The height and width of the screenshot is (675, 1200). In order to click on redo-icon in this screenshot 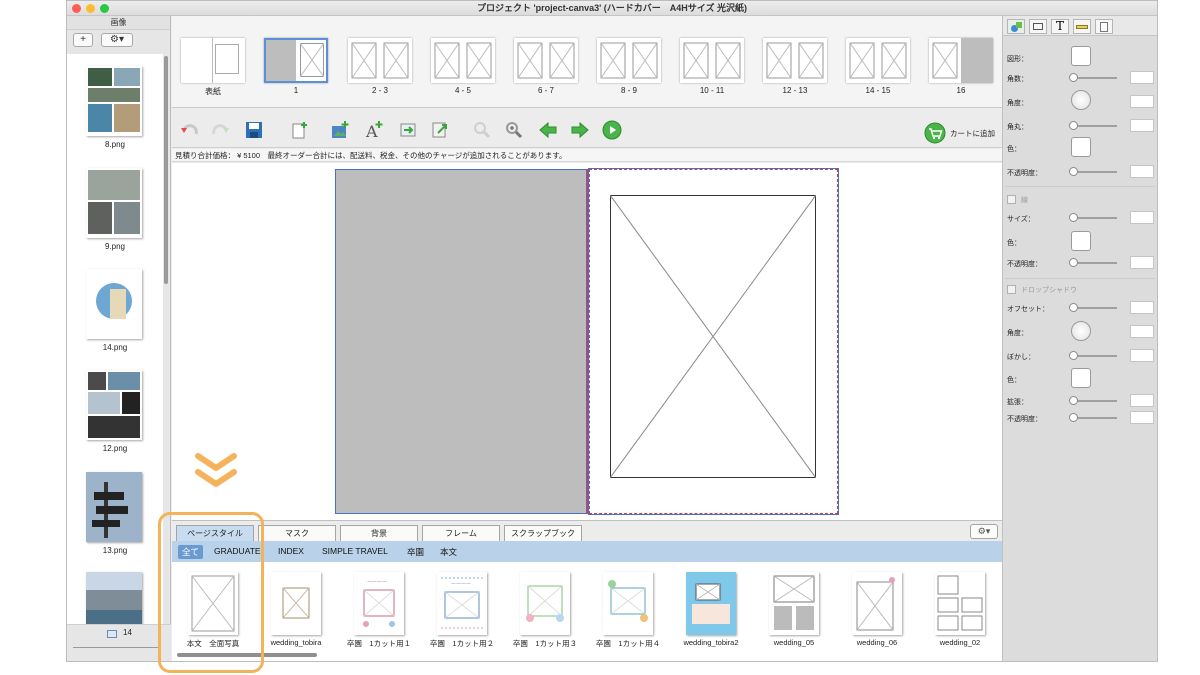, I will do `click(220, 130)`.